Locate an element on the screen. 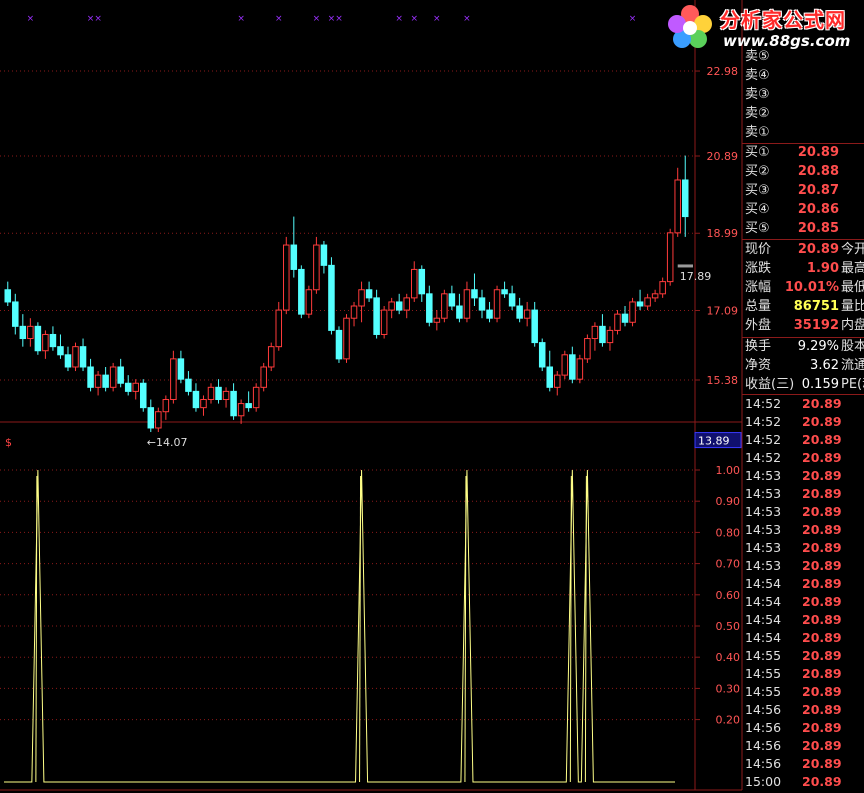 The height and width of the screenshot is (793, 864). tick-time: 14:52 is located at coordinates (763, 421).